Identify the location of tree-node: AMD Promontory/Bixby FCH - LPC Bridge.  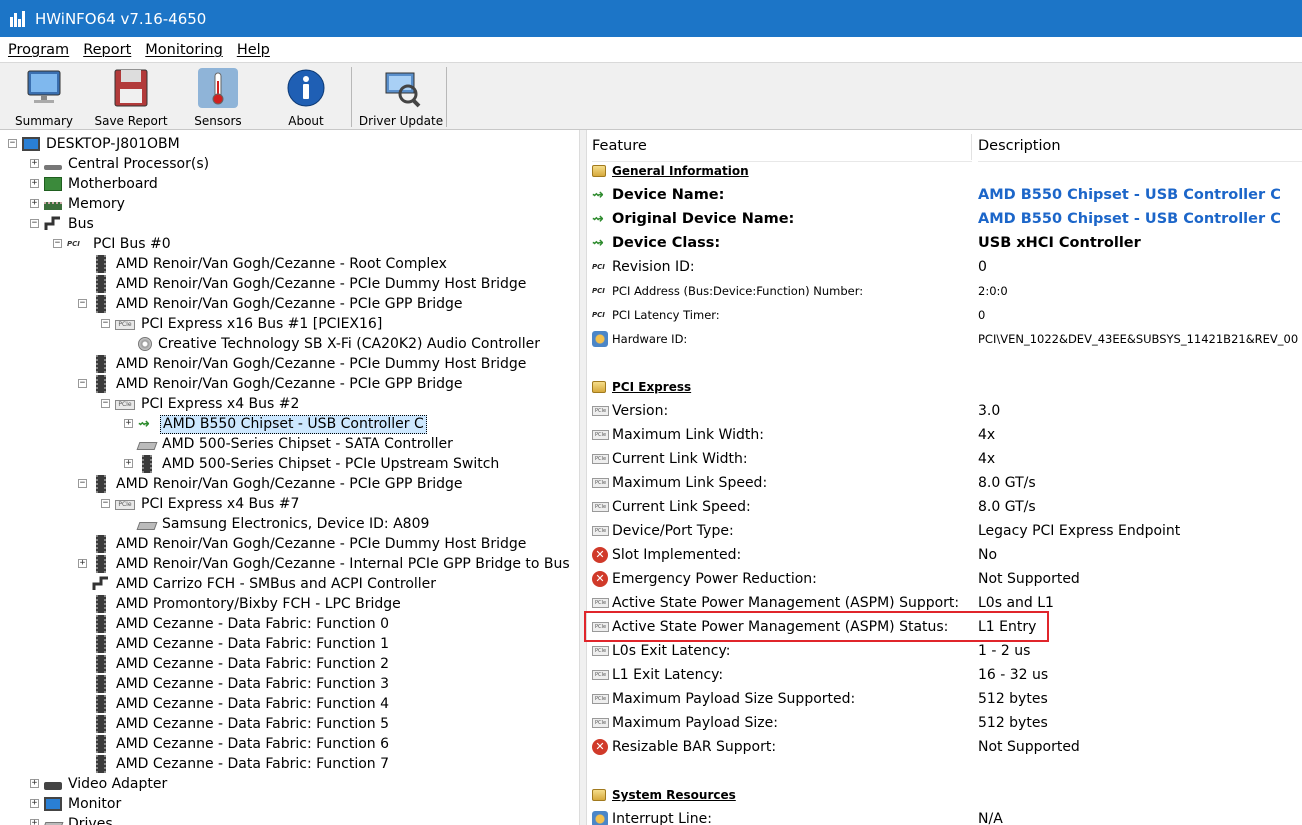
(247, 604).